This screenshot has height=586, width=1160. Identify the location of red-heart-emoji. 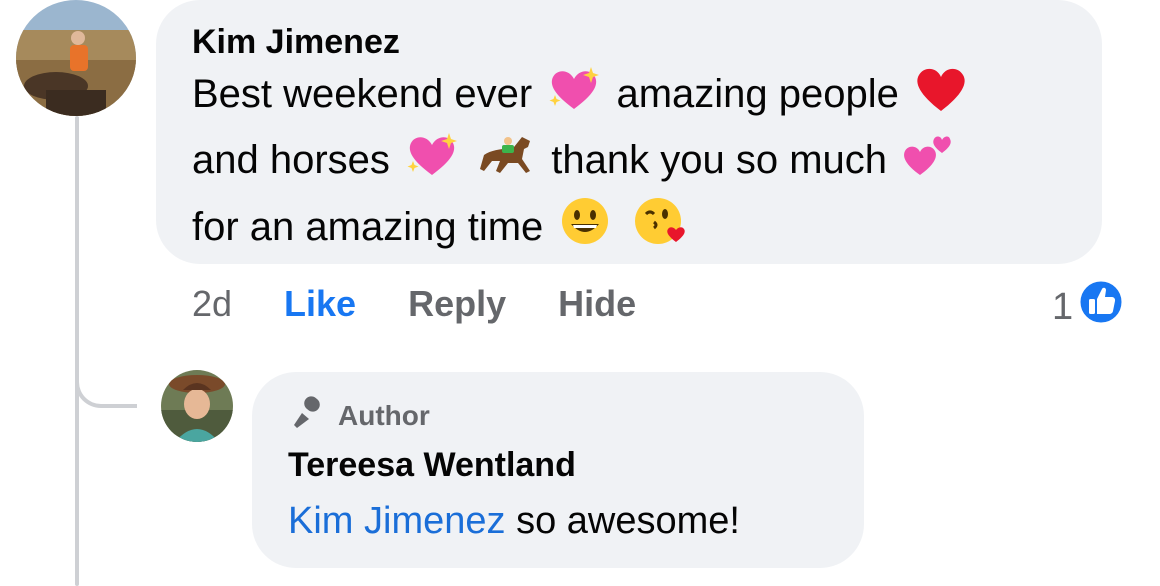
(941, 97).